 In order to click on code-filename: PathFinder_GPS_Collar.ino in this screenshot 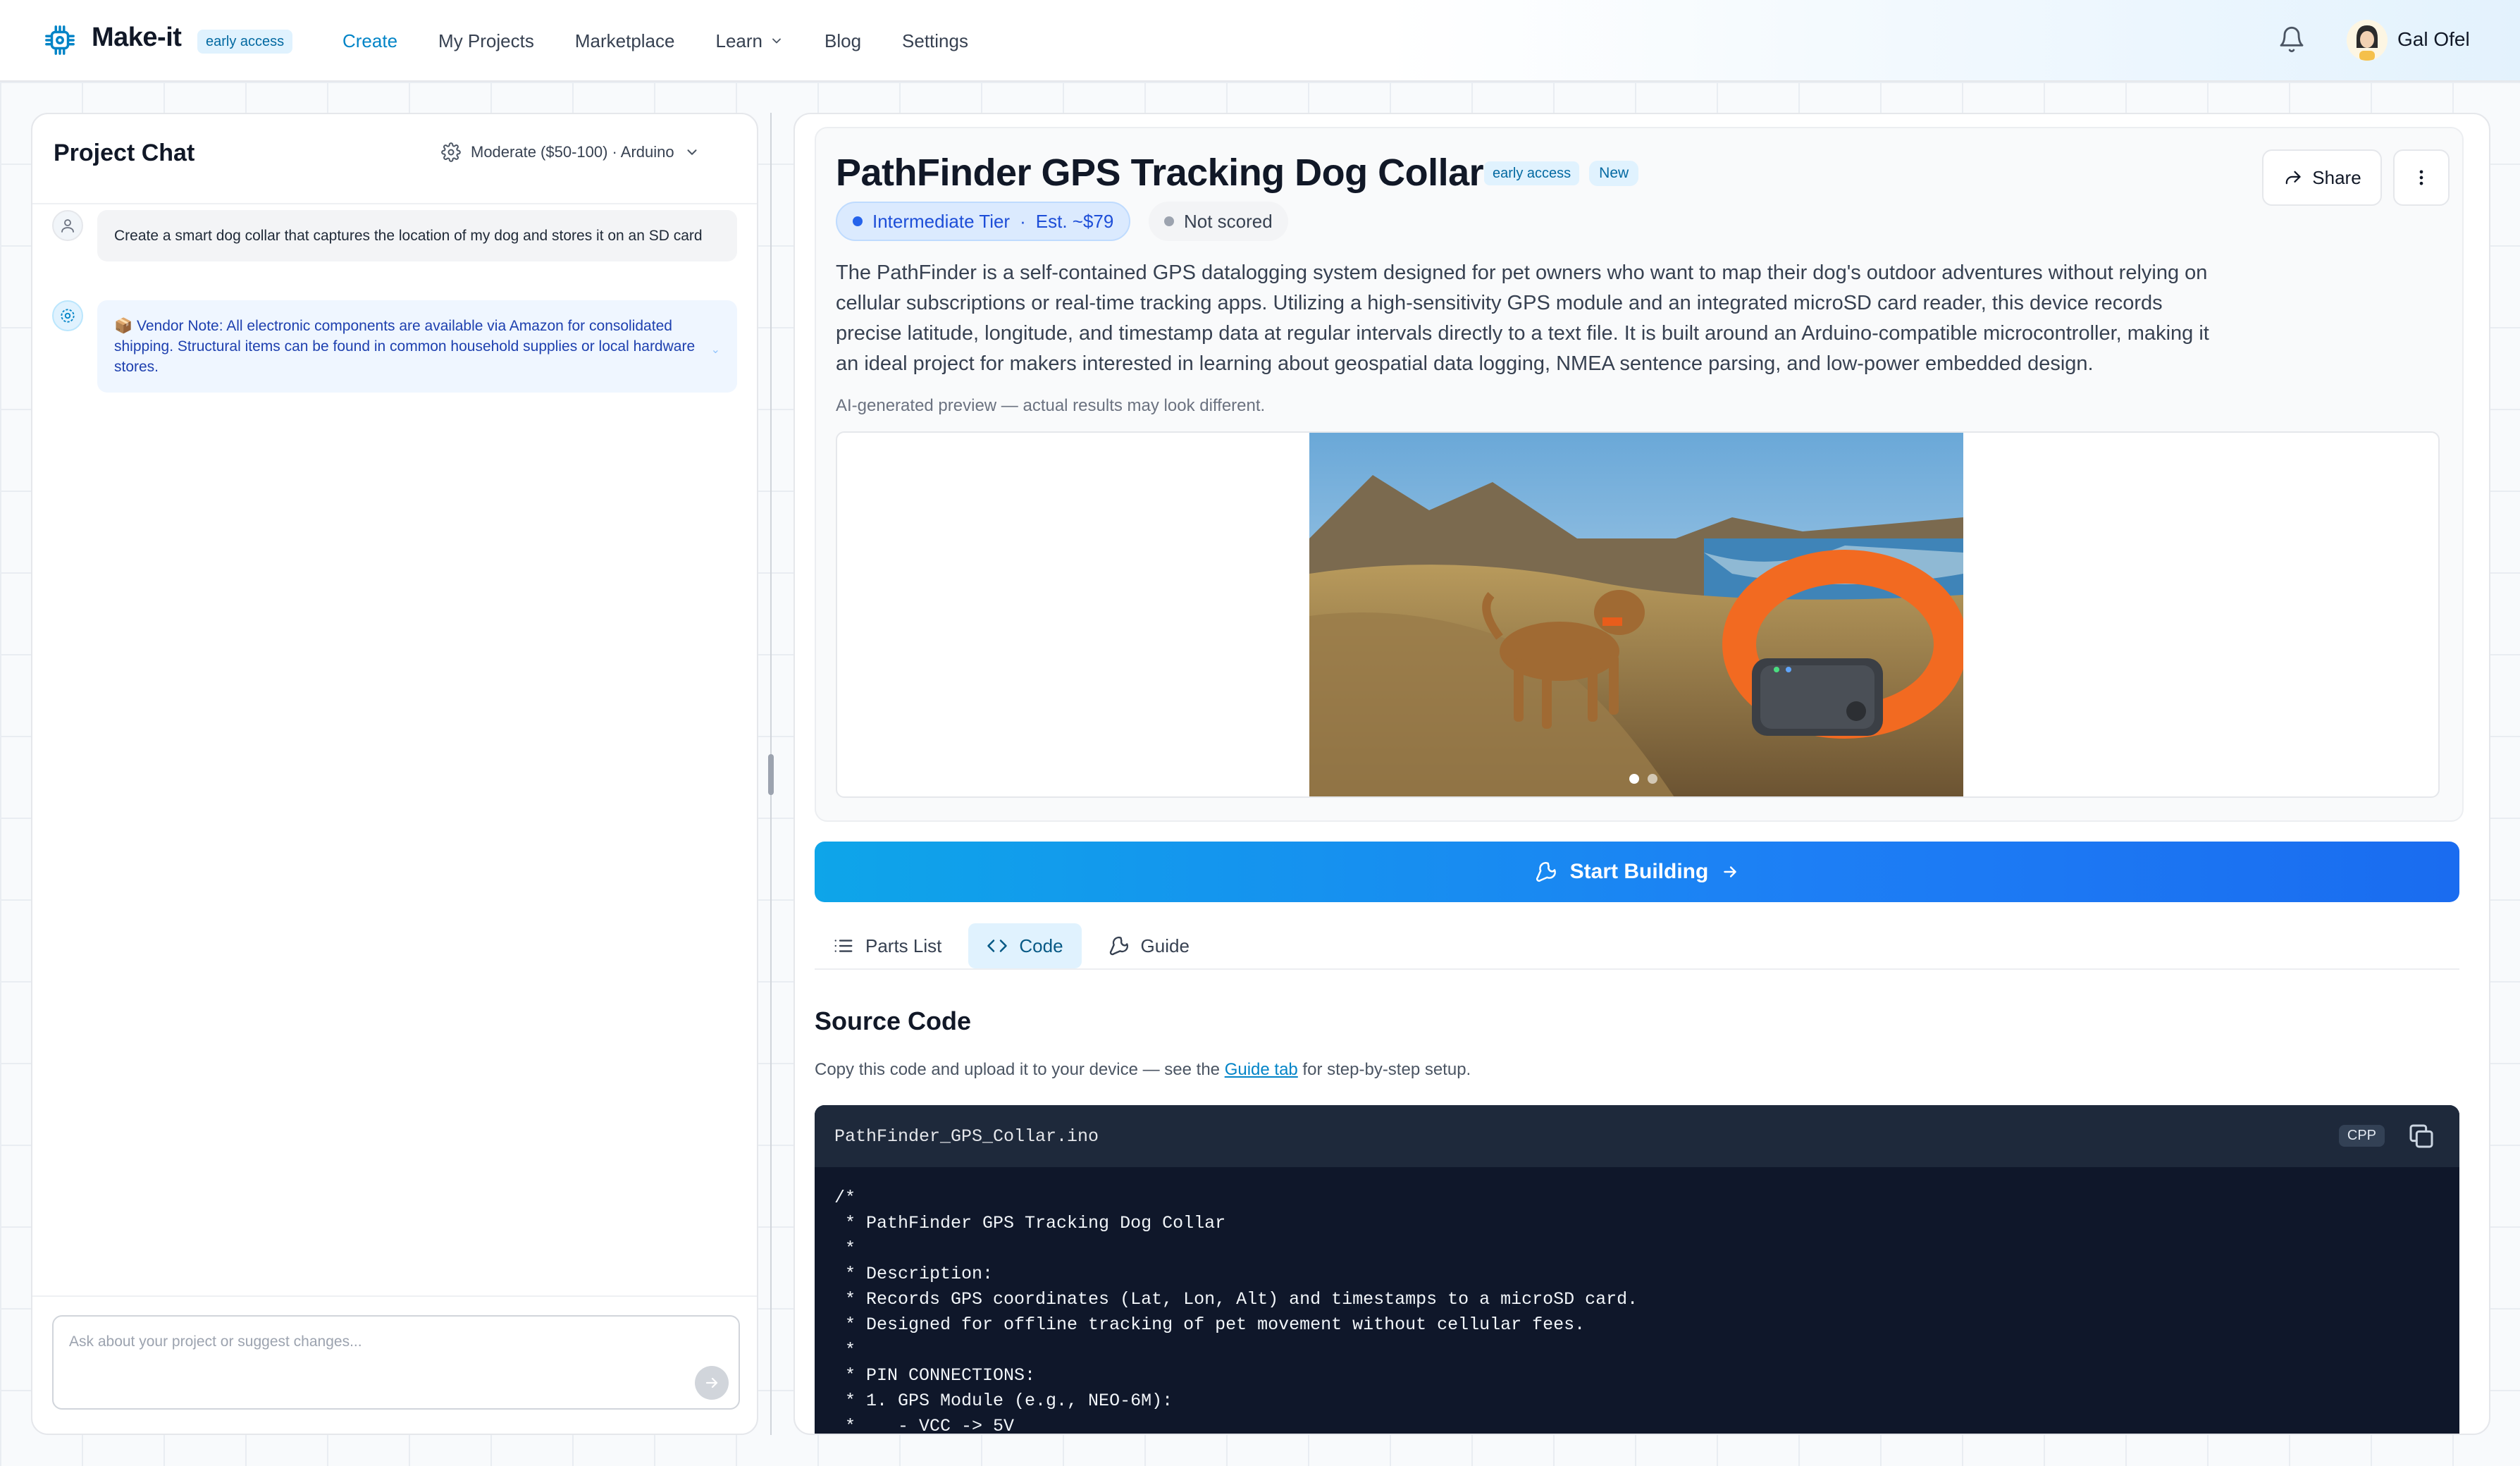, I will do `click(966, 1136)`.